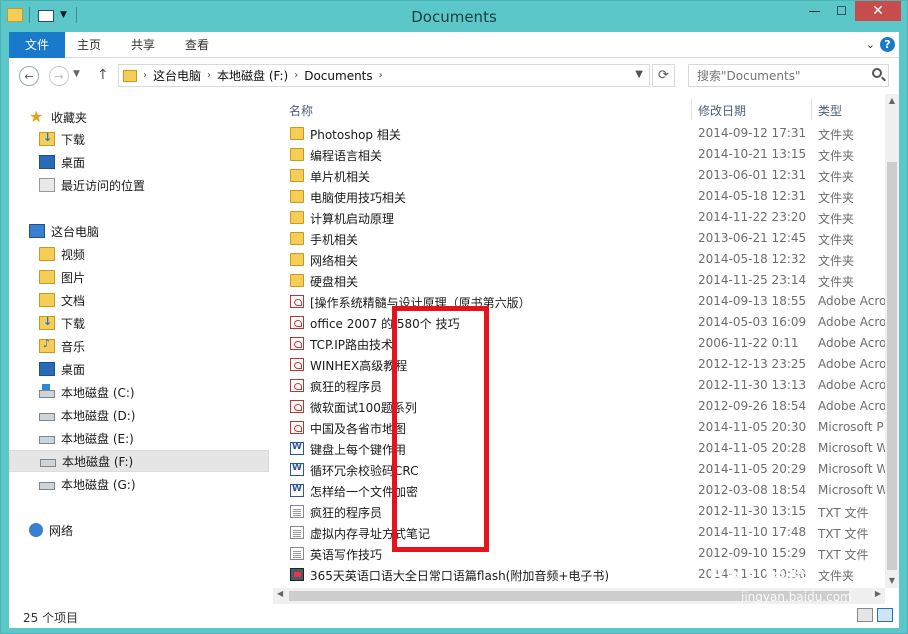 This screenshot has height=634, width=908. Describe the element at coordinates (334, 239) in the screenshot. I see `file-name: 手机相关` at that location.